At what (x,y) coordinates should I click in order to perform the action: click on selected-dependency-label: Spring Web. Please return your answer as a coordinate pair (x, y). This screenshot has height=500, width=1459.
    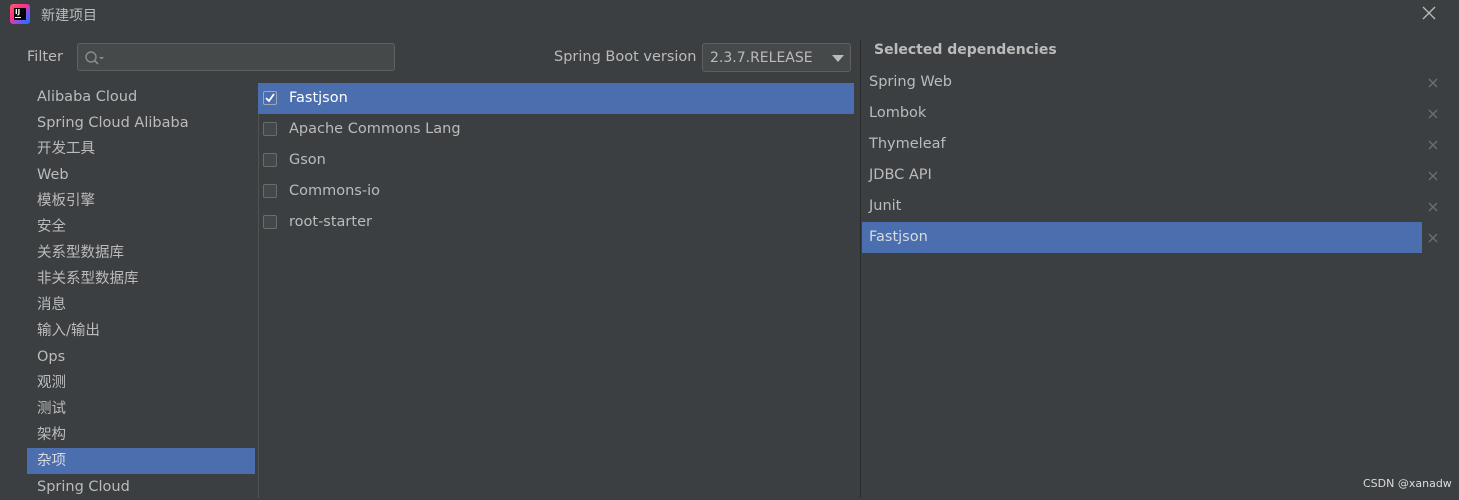
    Looking at the image, I should click on (911, 82).